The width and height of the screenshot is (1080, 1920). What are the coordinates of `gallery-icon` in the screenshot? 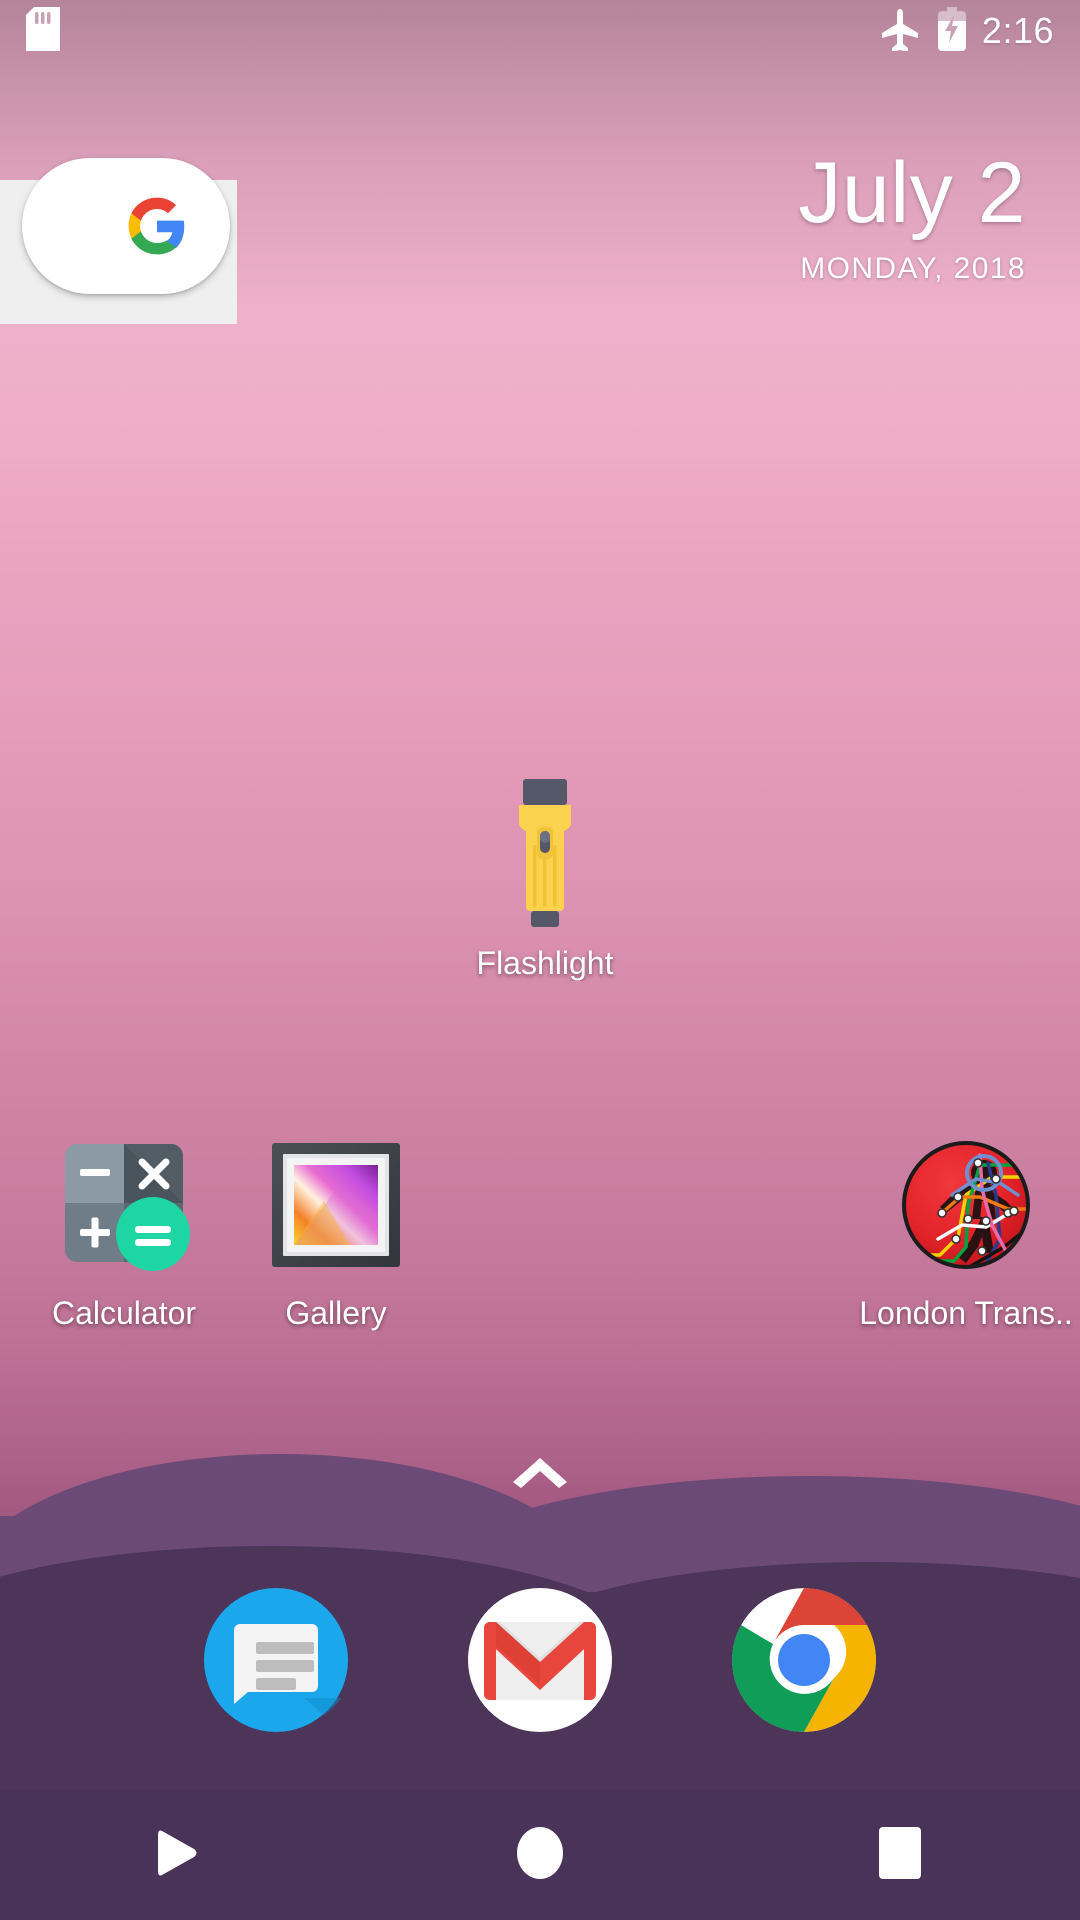 It's located at (336, 1205).